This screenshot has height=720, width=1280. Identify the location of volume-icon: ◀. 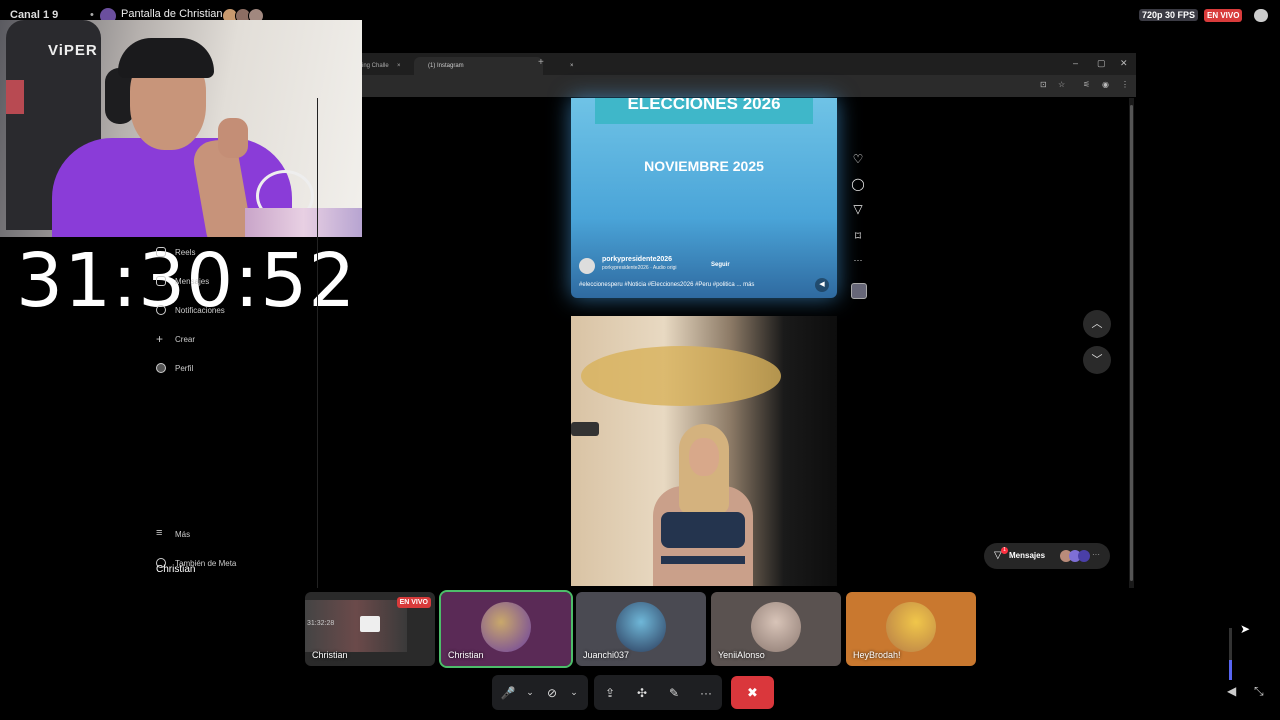
(1231, 691).